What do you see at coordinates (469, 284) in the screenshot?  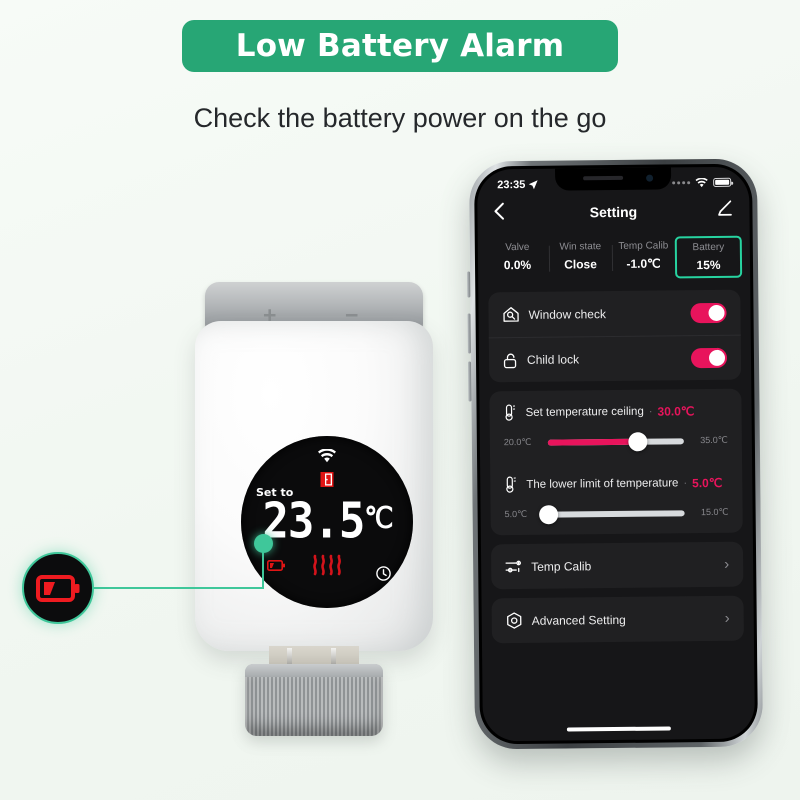 I see `phone-mute-switch` at bounding box center [469, 284].